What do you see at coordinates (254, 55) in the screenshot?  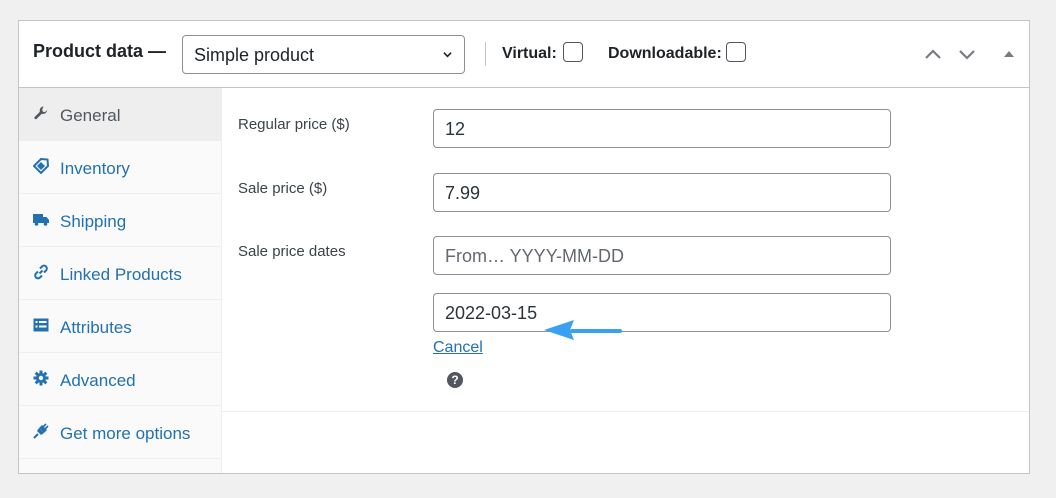 I see `product-type-value: Simple product` at bounding box center [254, 55].